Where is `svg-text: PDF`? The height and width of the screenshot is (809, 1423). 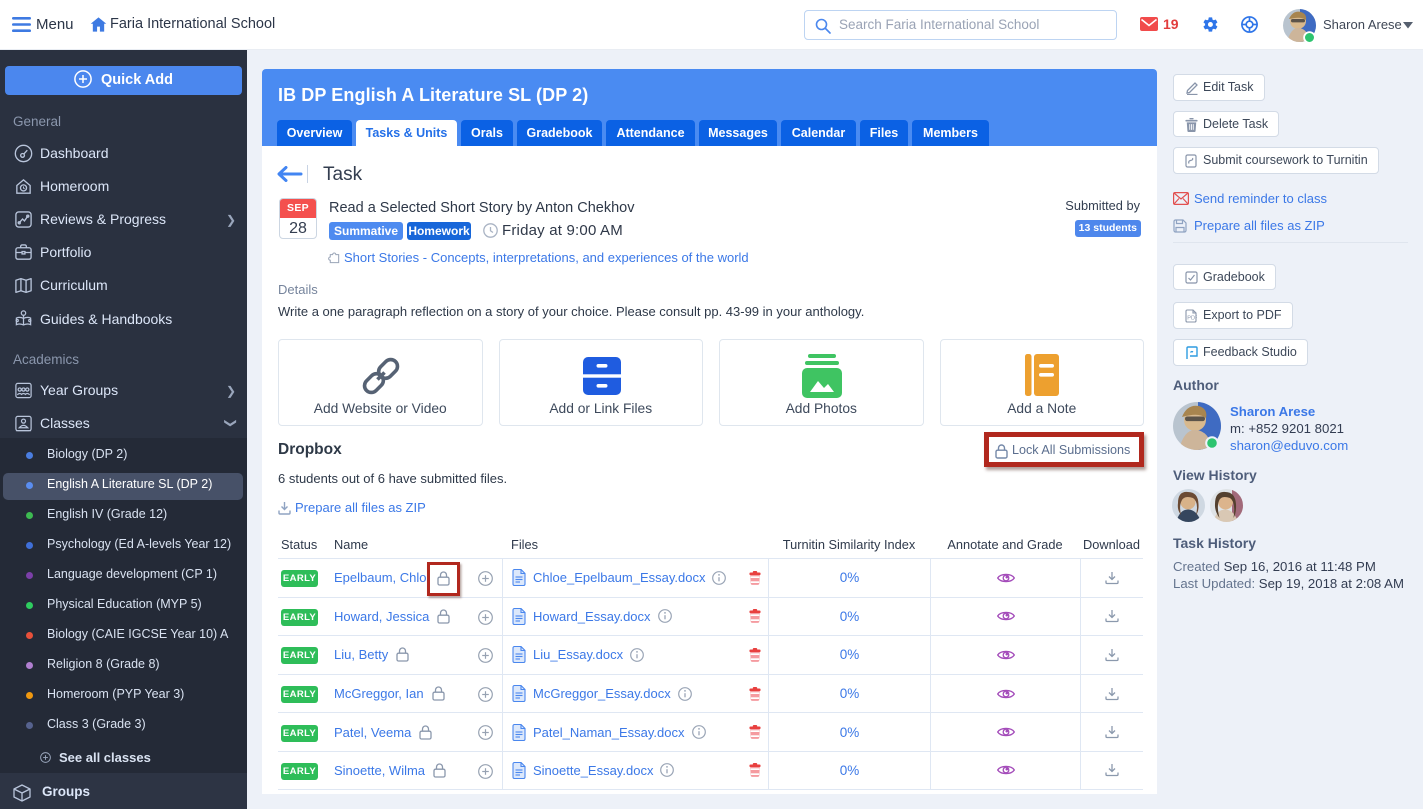 svg-text: PDF is located at coordinates (1192, 319).